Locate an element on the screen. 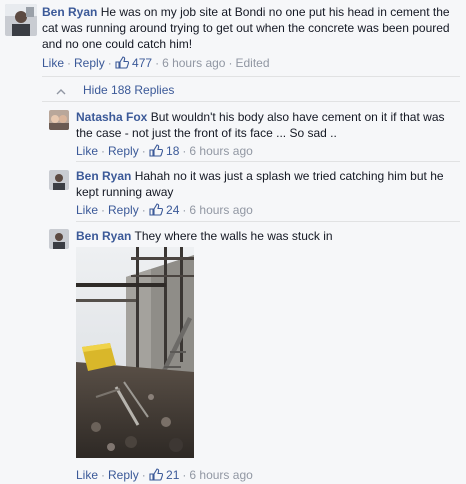 The height and width of the screenshot is (484, 466). comment-actions: Like · Reply · 18 · 6 hours ago is located at coordinates (164, 152).